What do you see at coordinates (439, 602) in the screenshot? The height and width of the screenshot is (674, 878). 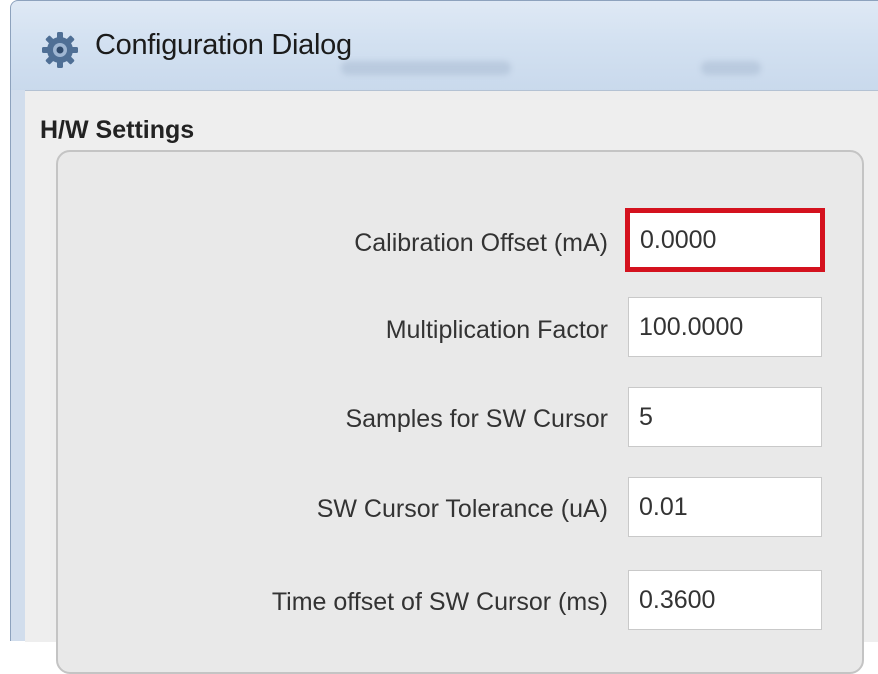 I see `time-offset-sw-cursor-label: Time offset of SW Cursor (ms)` at bounding box center [439, 602].